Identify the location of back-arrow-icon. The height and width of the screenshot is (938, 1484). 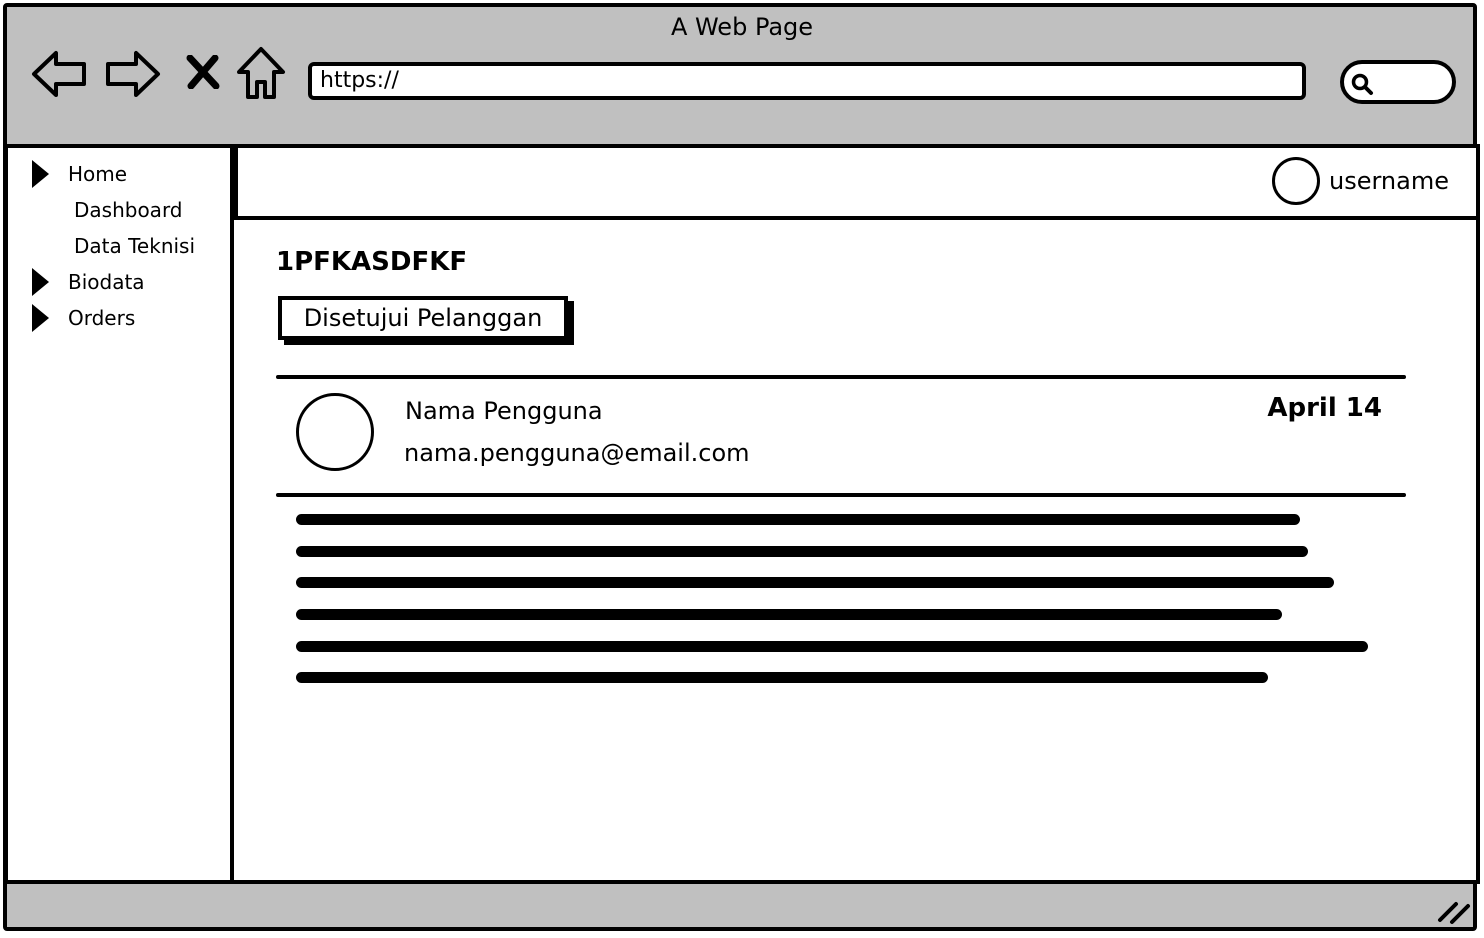
(59, 74).